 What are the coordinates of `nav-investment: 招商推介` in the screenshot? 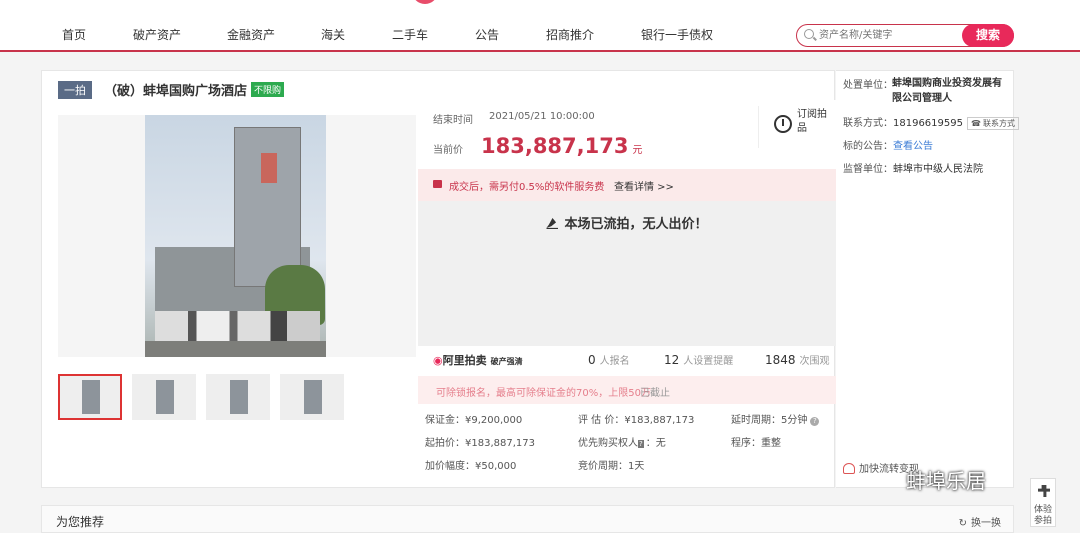 It's located at (570, 34).